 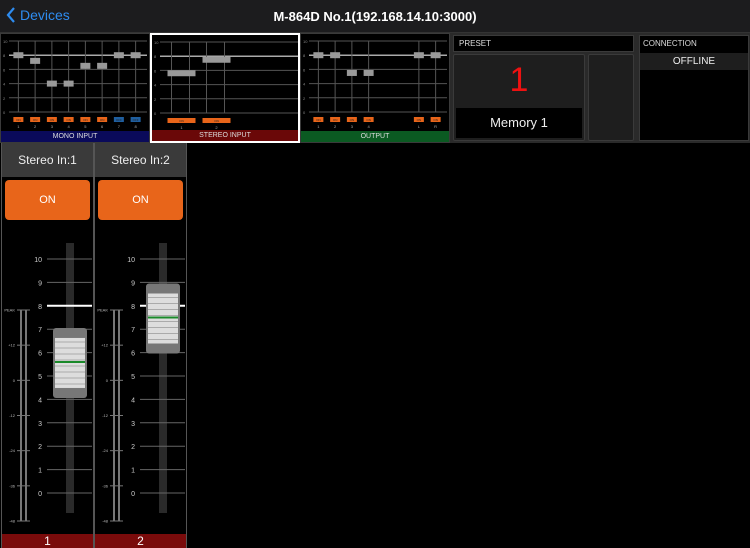 I want to click on mini-faders: 10 8 6 4 2 0 ON 1 ON 2 ON 3 ON 4 ON 5 ON 6 OFF 7 OFF 8, so click(x=75, y=84).